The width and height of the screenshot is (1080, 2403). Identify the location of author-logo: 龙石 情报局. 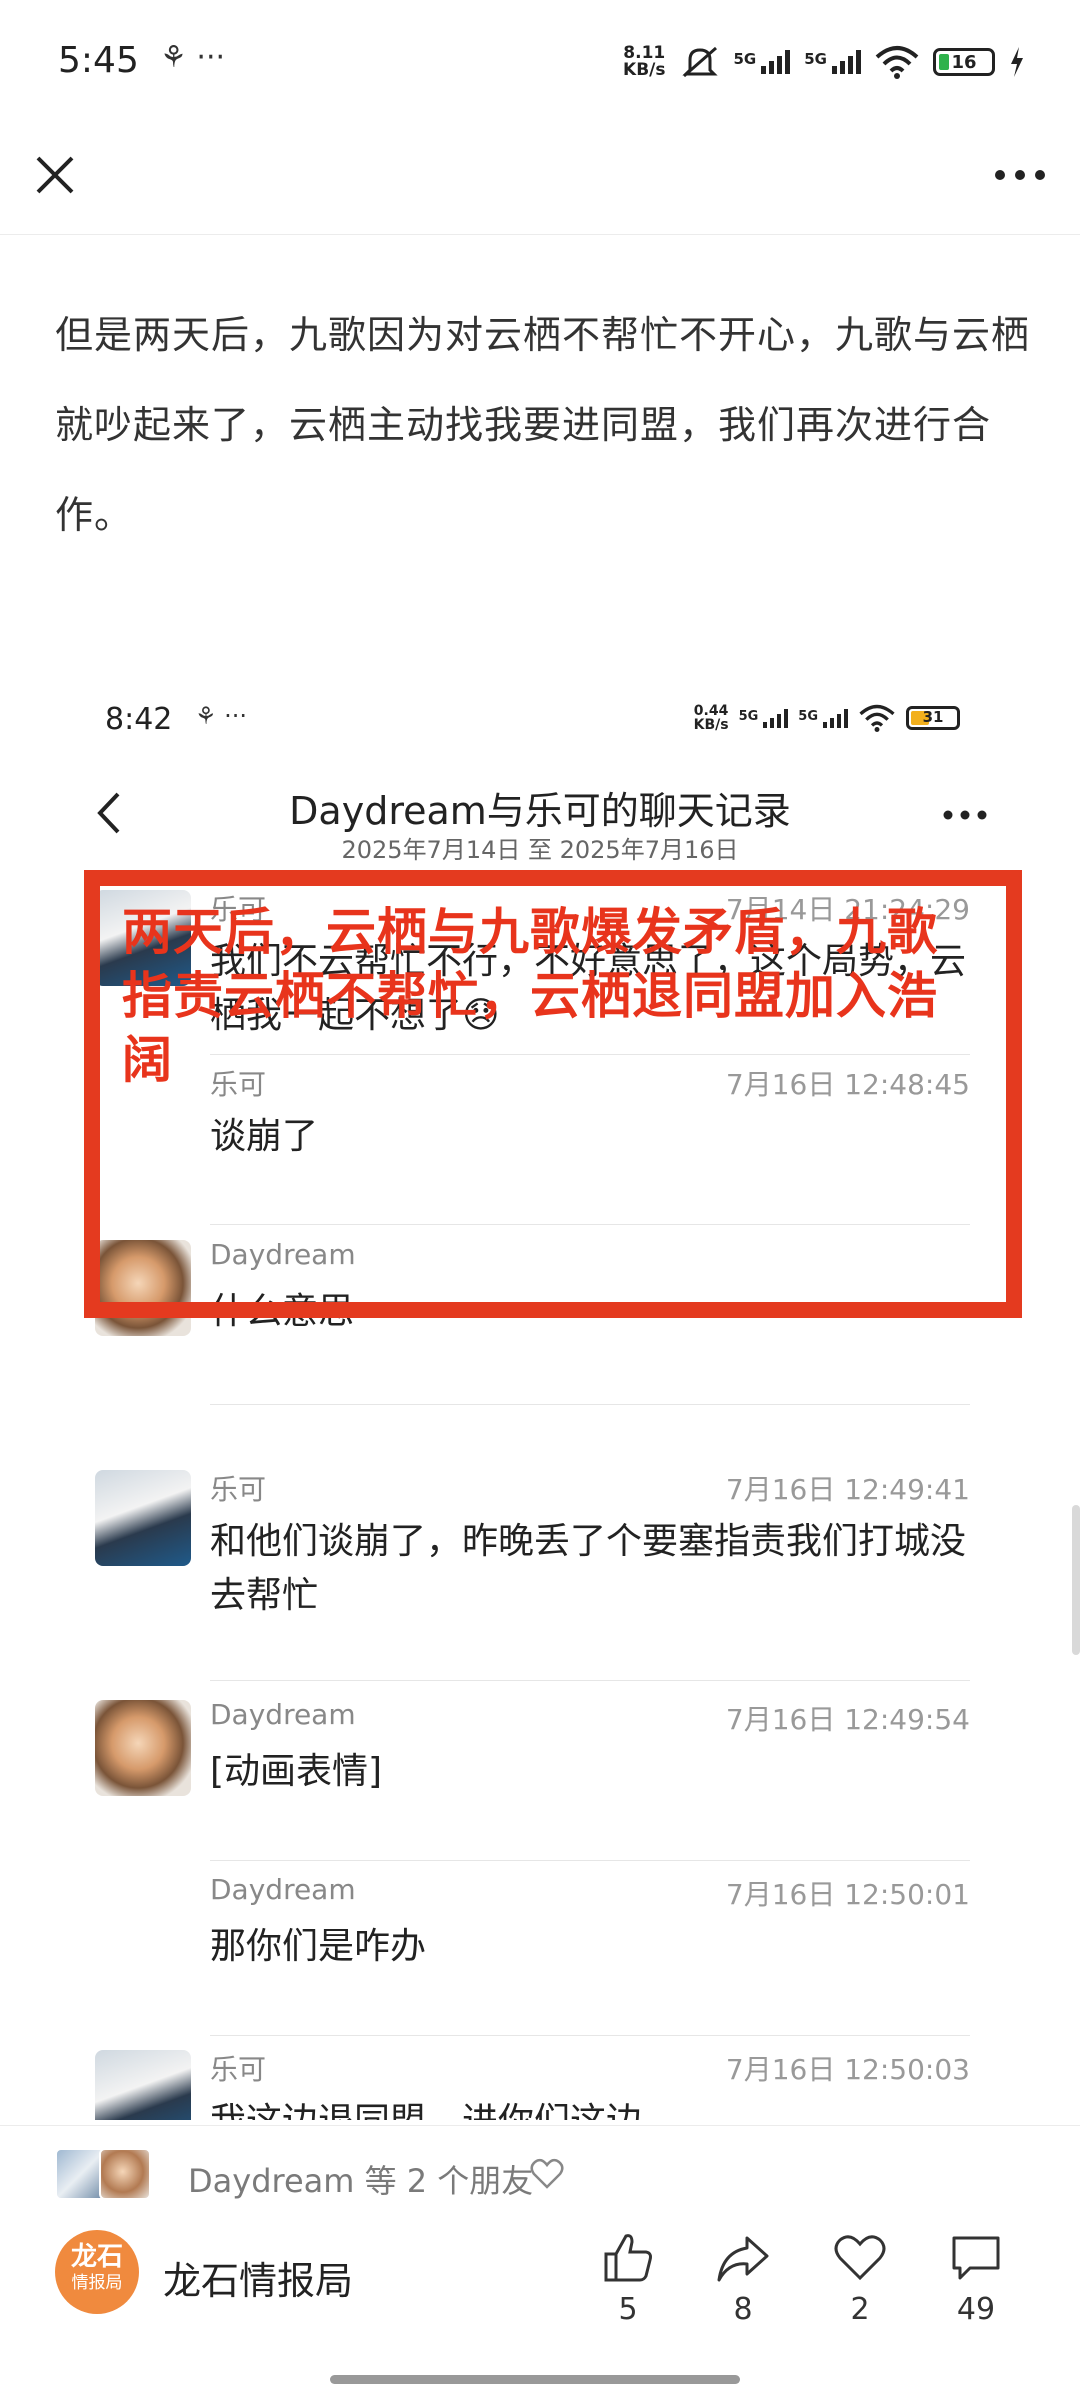
(97, 2272).